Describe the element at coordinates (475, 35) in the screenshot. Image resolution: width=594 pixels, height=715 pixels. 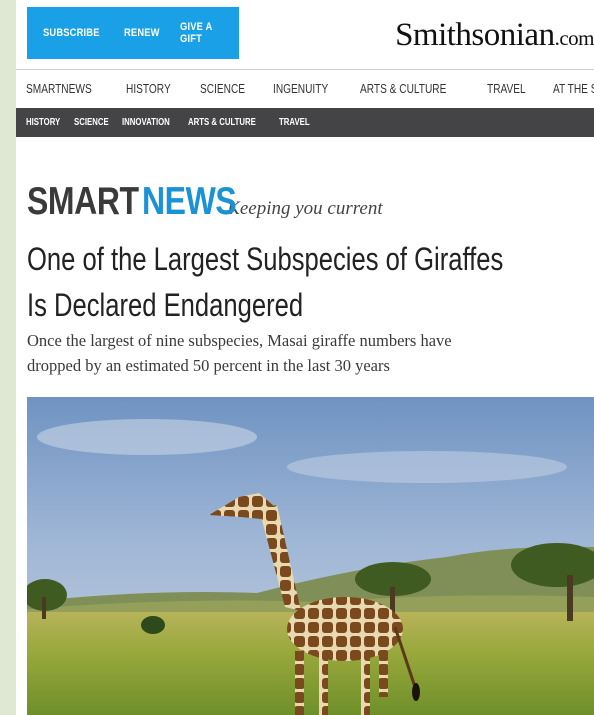
I see `logo-main-text: Smithsonian` at that location.